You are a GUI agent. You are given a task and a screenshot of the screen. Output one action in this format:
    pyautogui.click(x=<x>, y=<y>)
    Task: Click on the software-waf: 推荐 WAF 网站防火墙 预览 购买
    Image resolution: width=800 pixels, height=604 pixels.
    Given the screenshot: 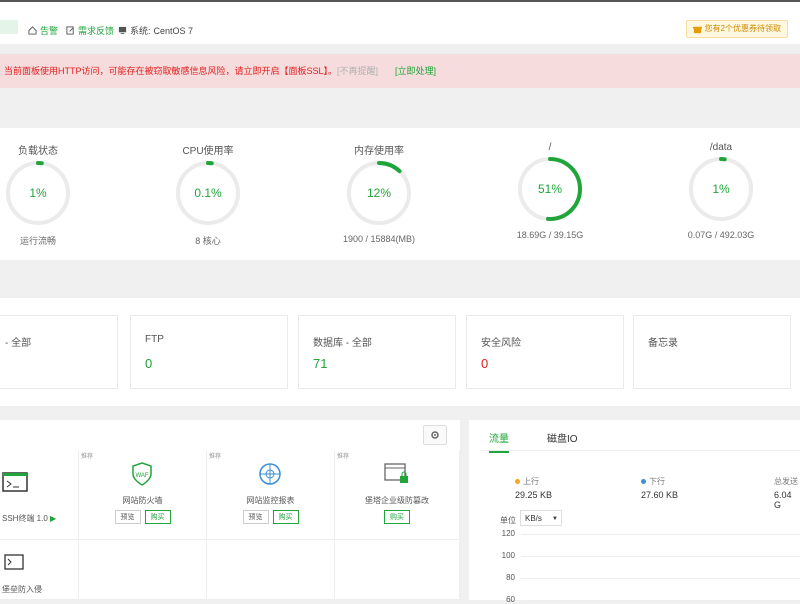 What is the action you would take?
    pyautogui.click(x=143, y=495)
    